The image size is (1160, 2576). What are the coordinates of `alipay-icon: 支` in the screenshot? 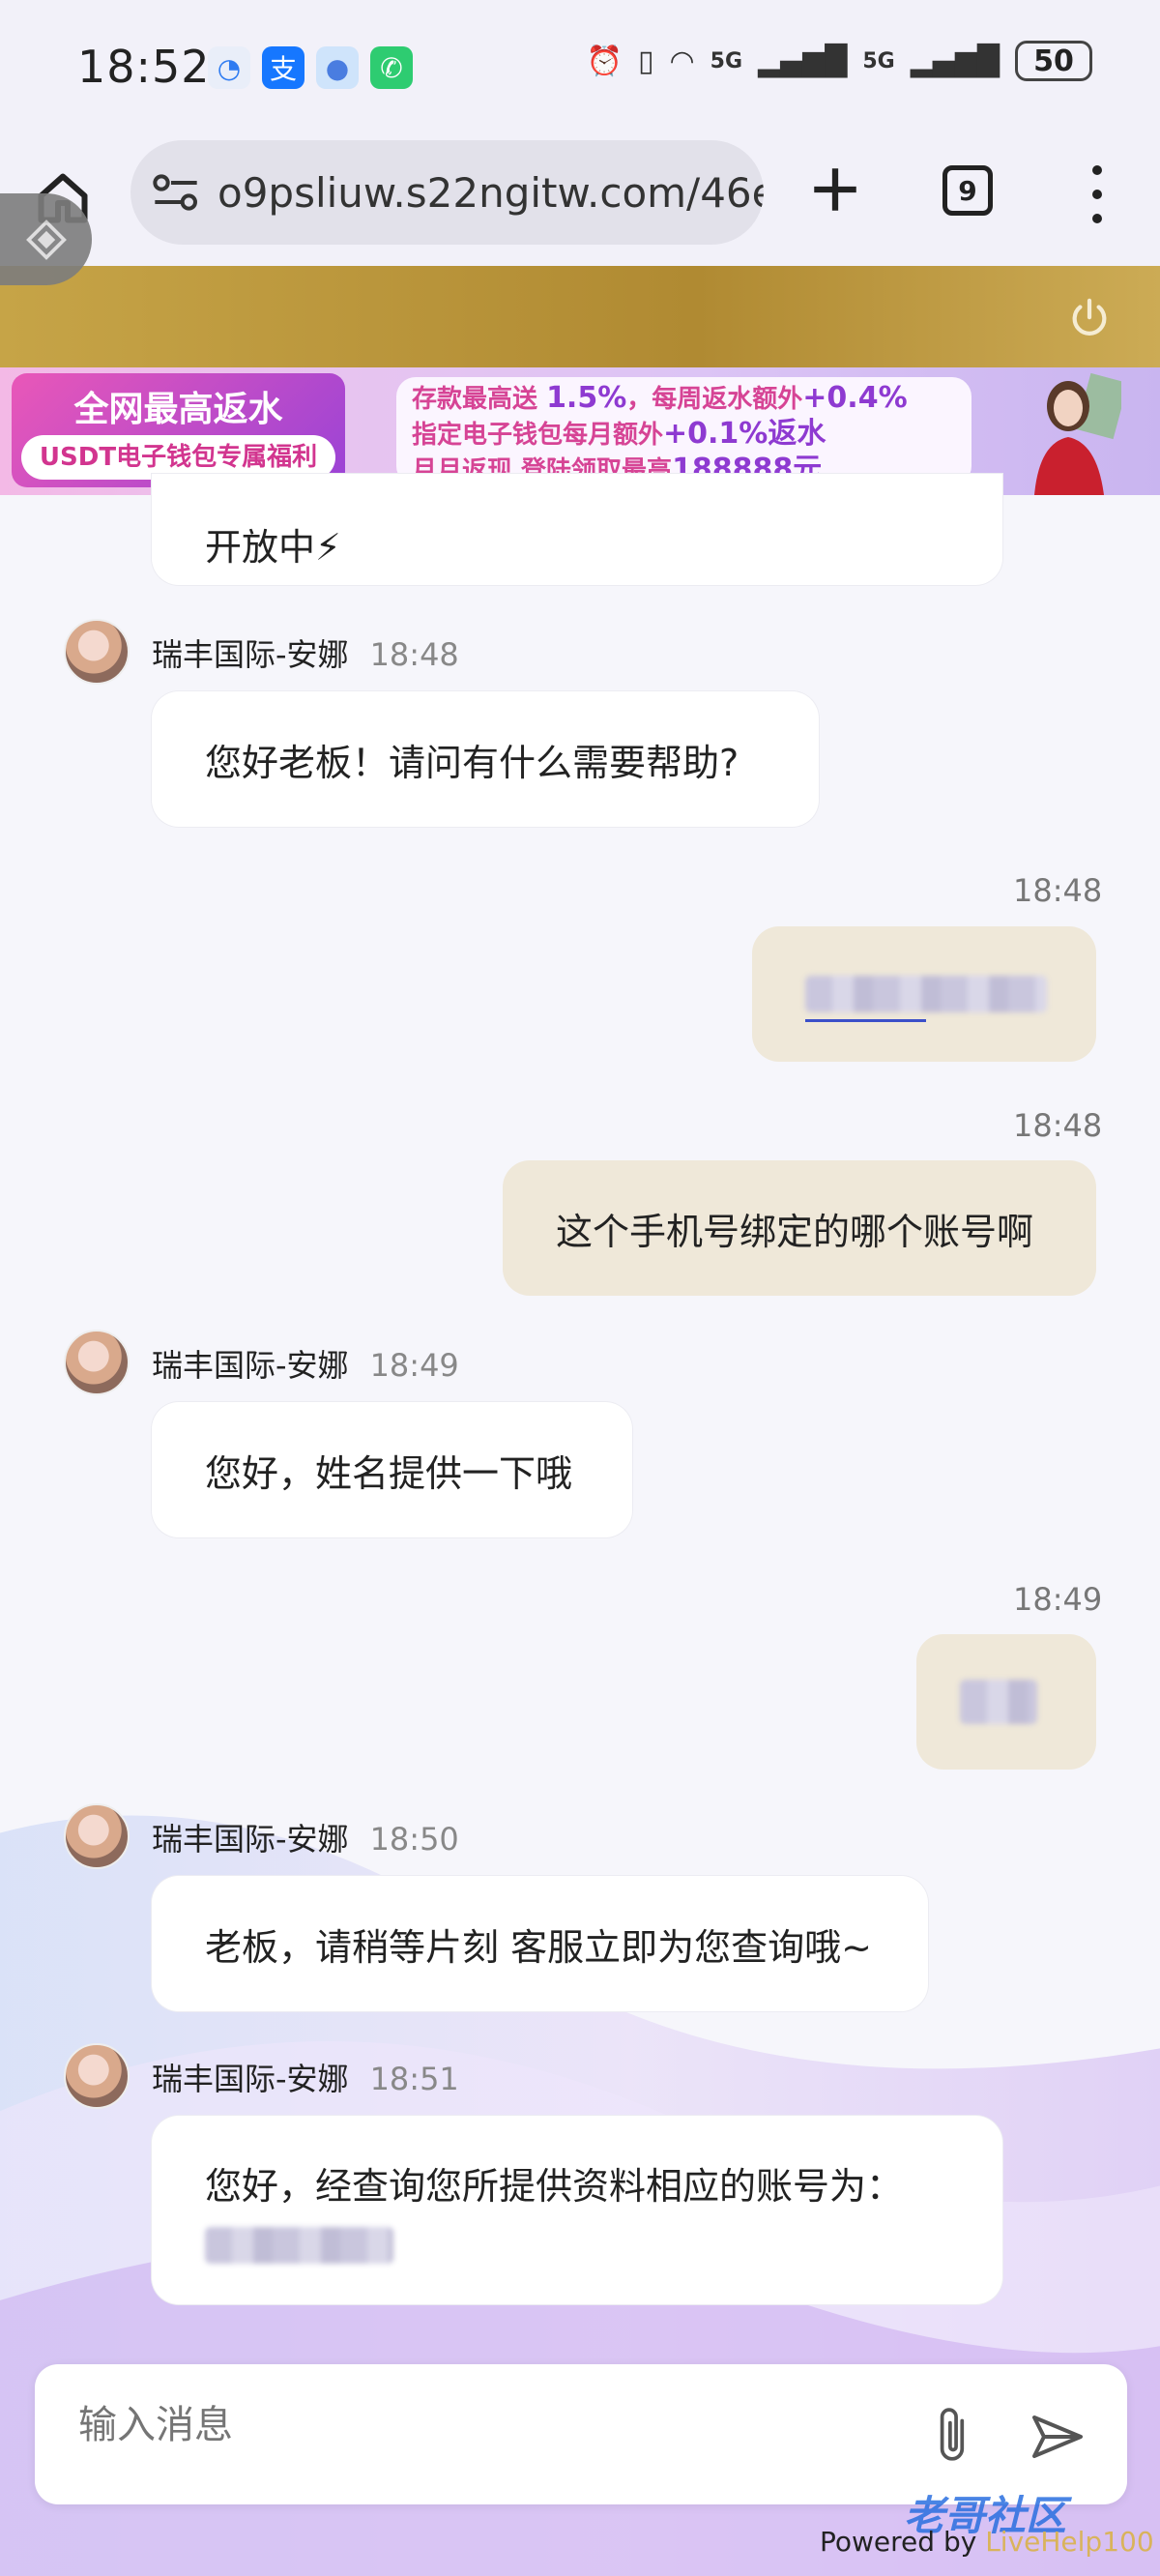 It's located at (283, 67).